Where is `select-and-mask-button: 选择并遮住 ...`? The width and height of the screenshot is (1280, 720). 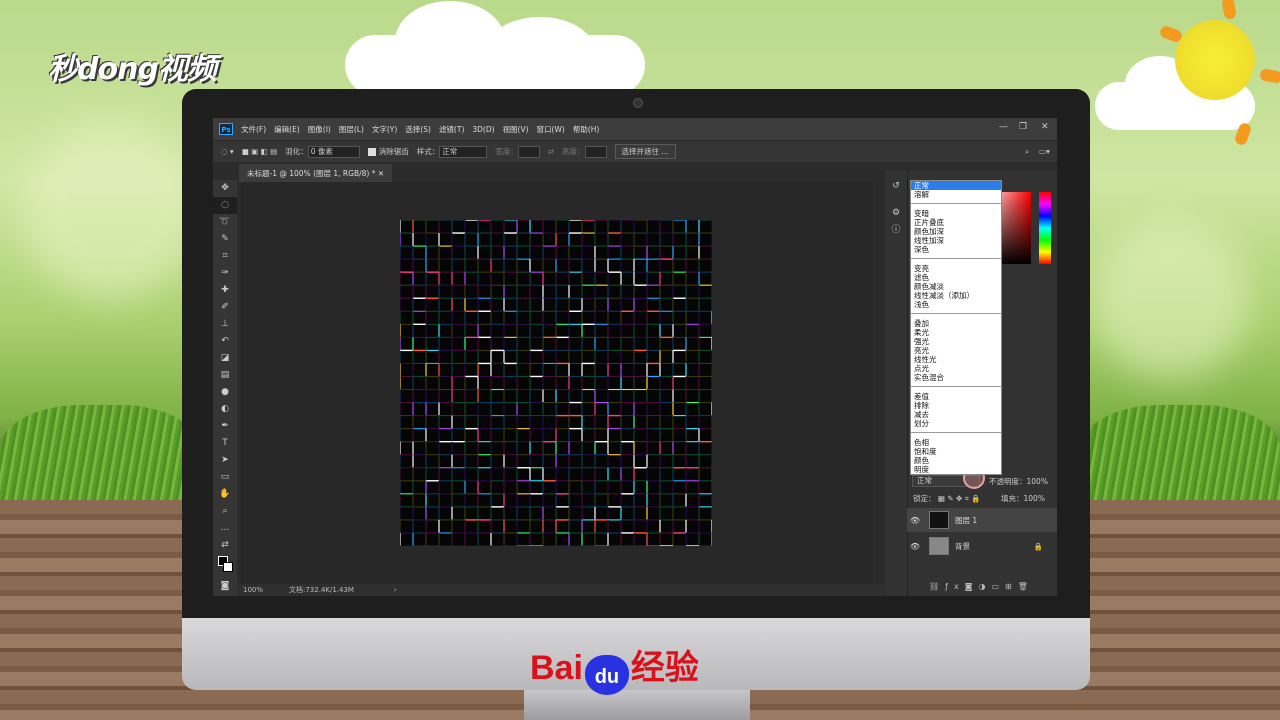
select-and-mask-button: 选择并遮住 ... is located at coordinates (645, 151).